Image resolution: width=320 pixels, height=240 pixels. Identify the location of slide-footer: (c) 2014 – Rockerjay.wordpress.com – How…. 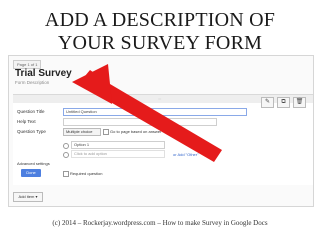
(160, 223).